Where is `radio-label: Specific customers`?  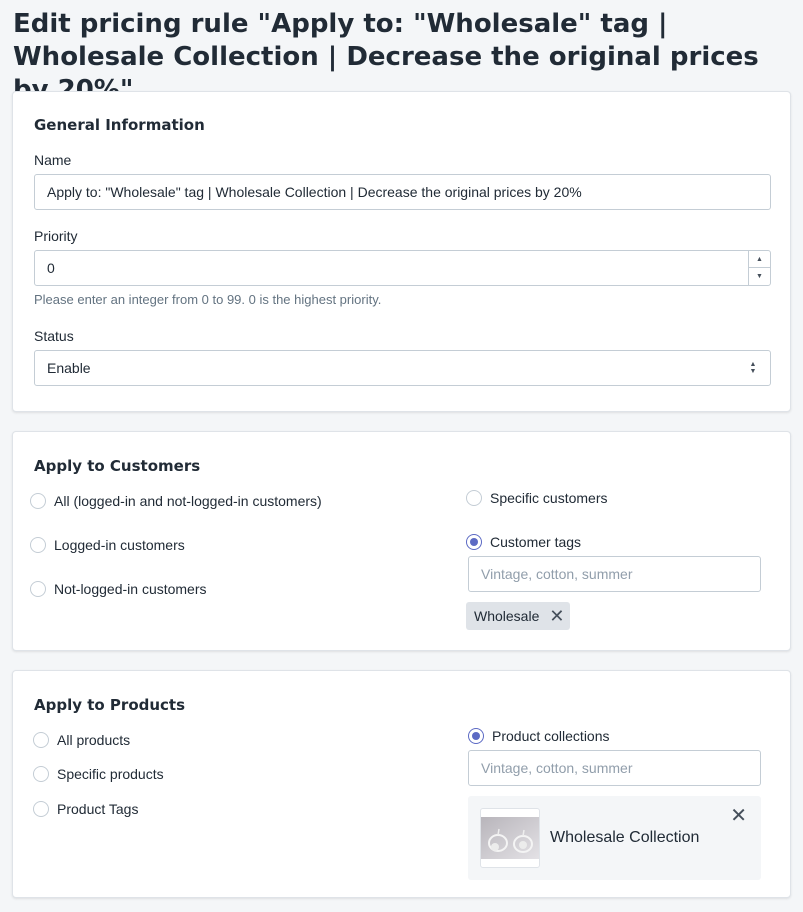
radio-label: Specific customers is located at coordinates (549, 498).